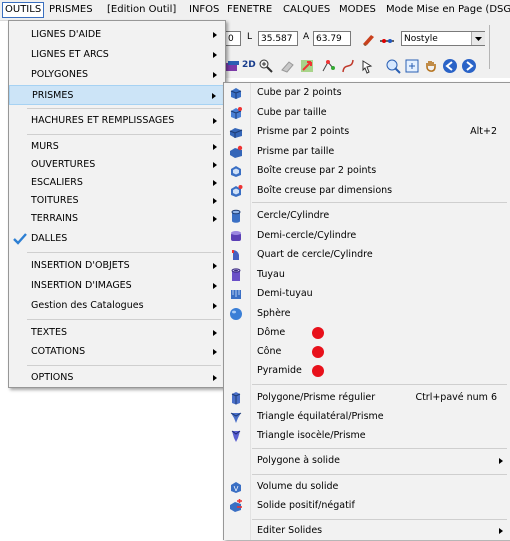 The height and width of the screenshot is (541, 510). Describe the element at coordinates (367, 294) in the screenshot. I see `menu-item-demi-tuyau: Demi-tuyau` at that location.